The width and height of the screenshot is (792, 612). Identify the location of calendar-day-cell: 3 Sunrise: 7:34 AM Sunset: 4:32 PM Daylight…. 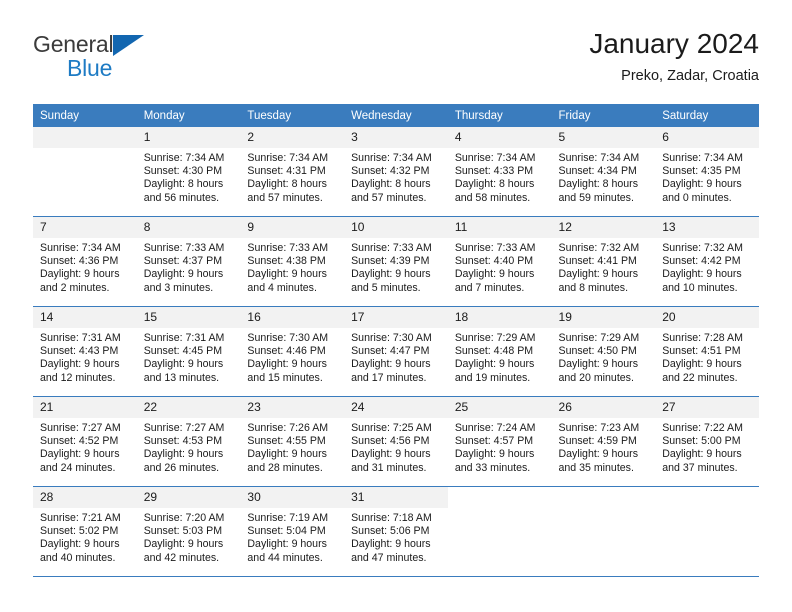
(396, 171).